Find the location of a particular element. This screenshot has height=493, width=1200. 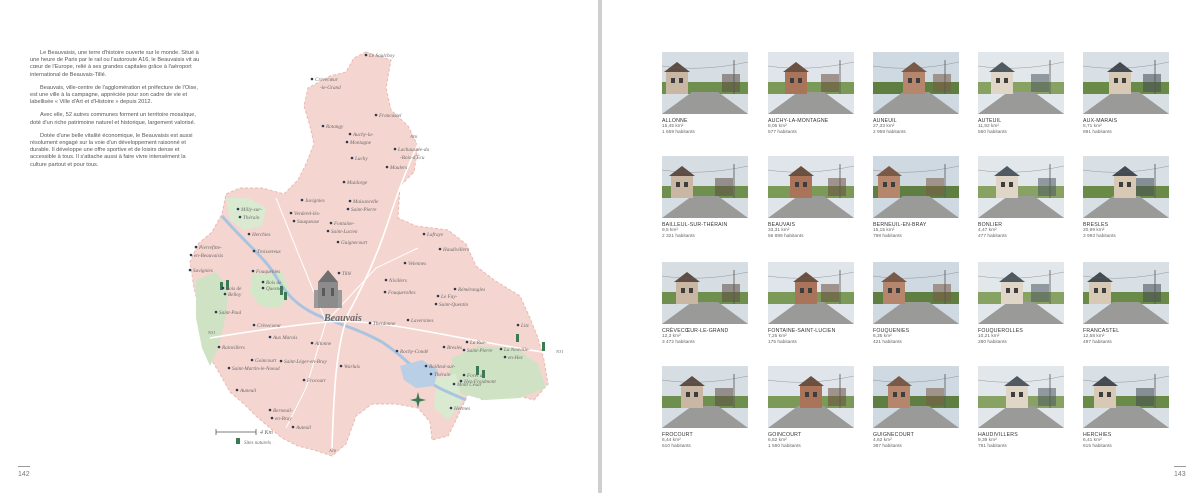

village-population: 550 habitants is located at coordinates (992, 132).